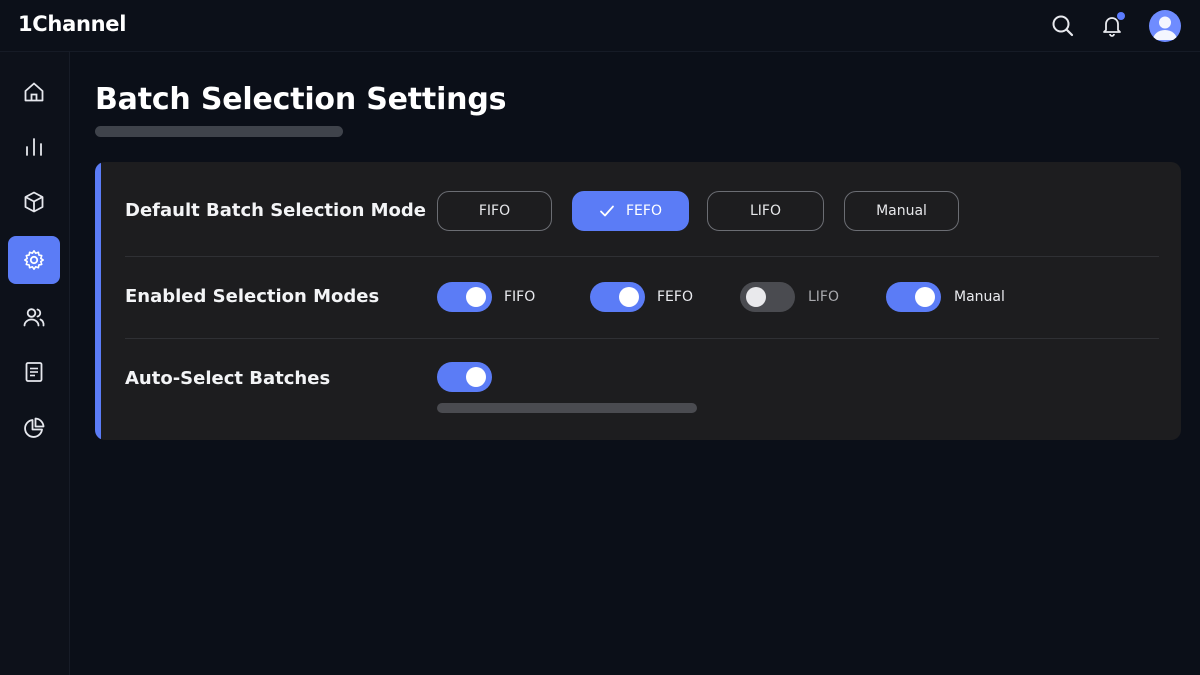 This screenshot has height=675, width=1200. I want to click on title-underline, so click(219, 131).